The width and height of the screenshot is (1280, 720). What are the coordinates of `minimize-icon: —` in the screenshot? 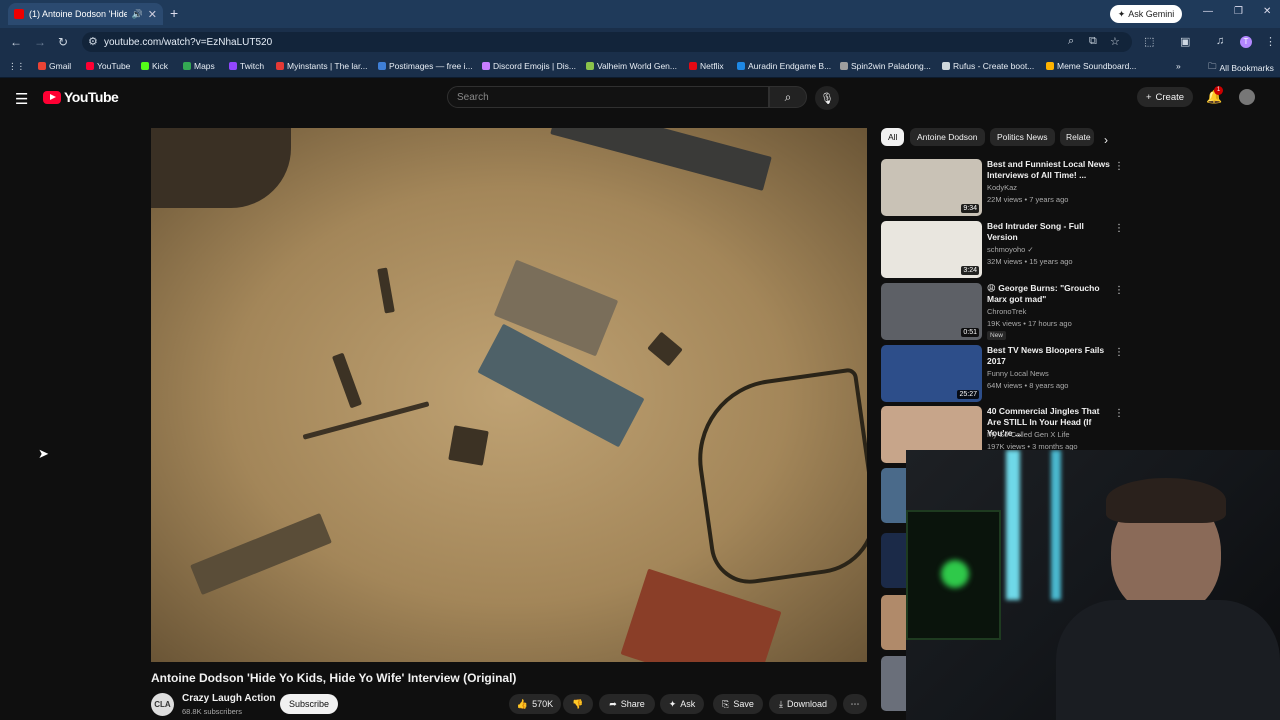 It's located at (1208, 11).